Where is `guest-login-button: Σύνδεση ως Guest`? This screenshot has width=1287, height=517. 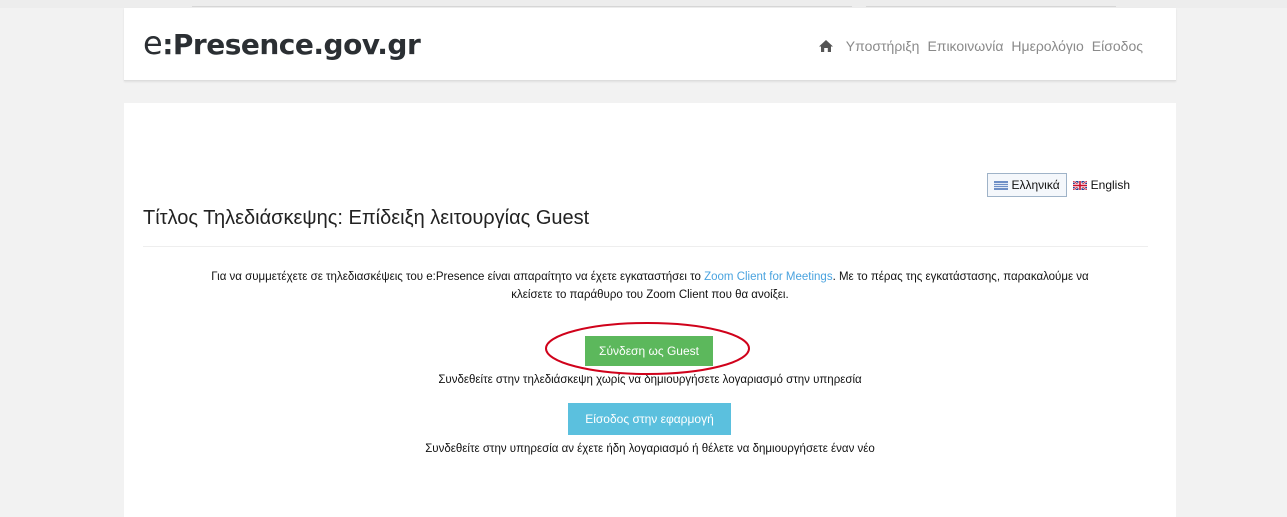
guest-login-button: Σύνδεση ως Guest is located at coordinates (649, 351).